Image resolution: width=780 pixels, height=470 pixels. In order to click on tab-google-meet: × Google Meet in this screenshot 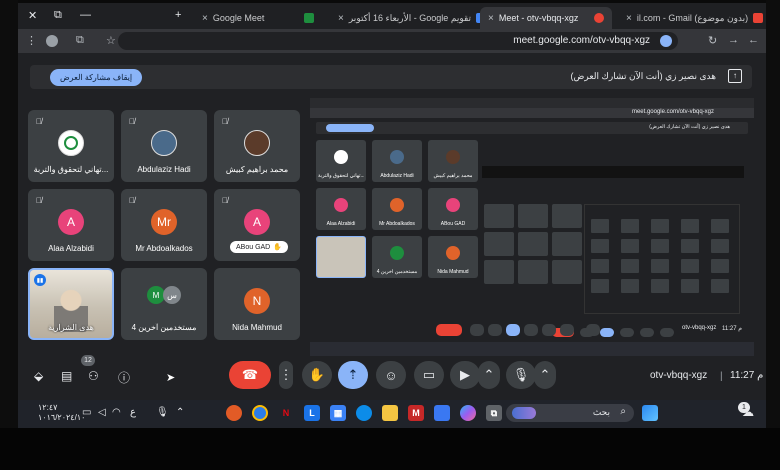, I will do `click(258, 18)`.